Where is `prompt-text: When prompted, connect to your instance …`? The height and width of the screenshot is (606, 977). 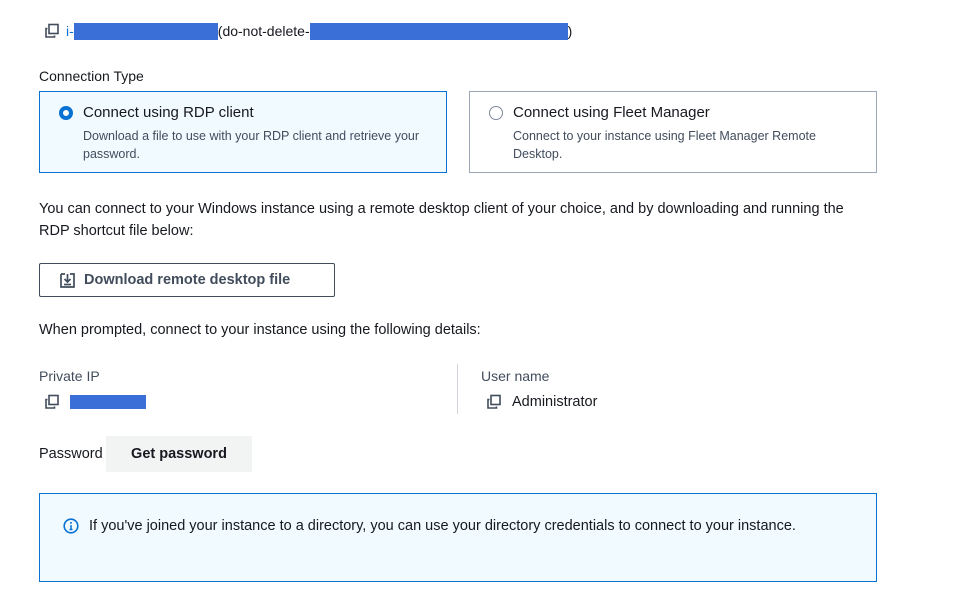 prompt-text: When prompted, connect to your instance … is located at coordinates (260, 330).